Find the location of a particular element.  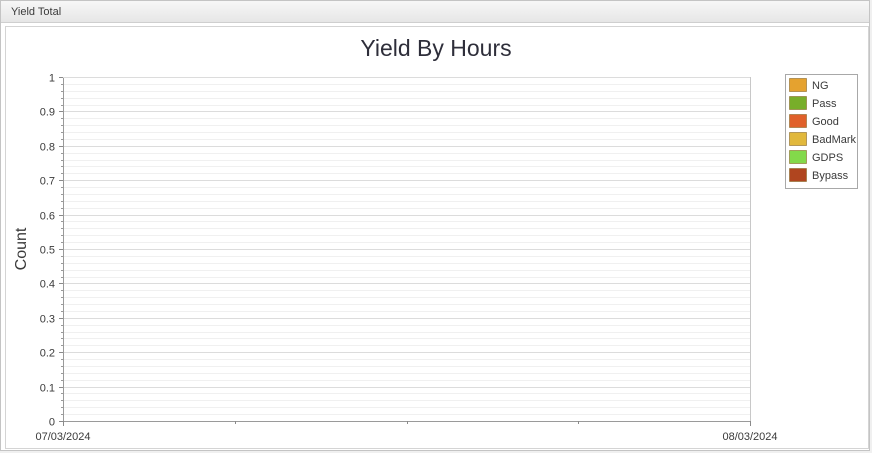

x-tick-label: 07/03/2024 is located at coordinates (62, 437).